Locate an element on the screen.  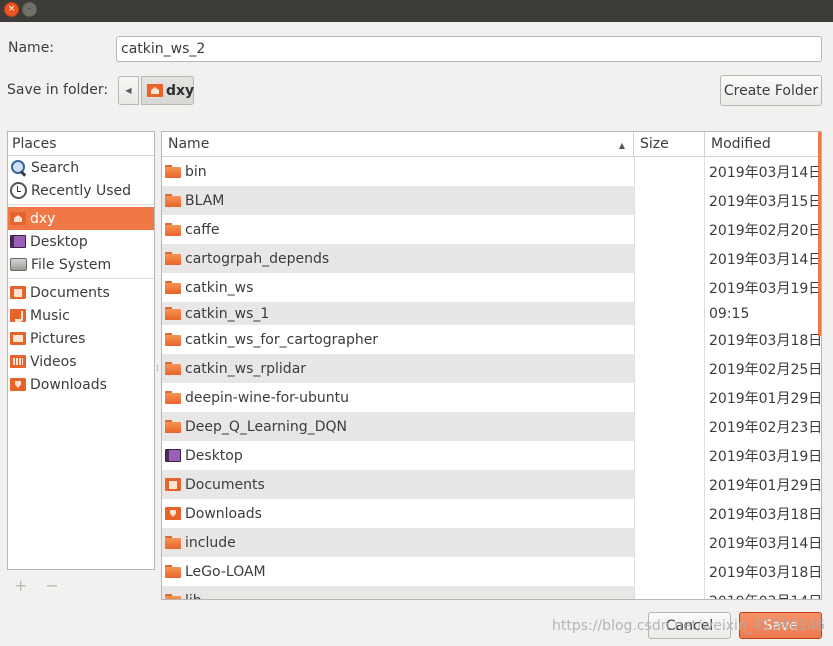
column-header-modified: Modified is located at coordinates (763, 144).